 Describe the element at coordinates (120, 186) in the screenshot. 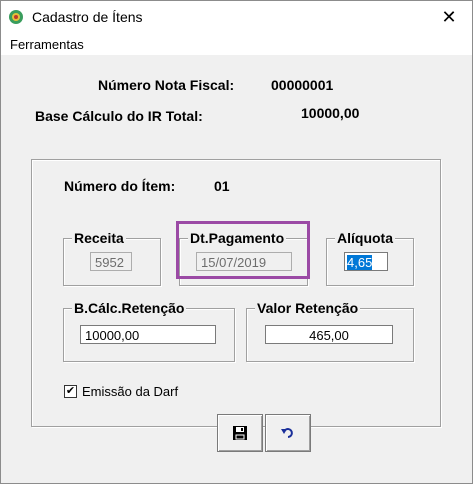

I see `item-number-label: Número do Ítem:` at that location.